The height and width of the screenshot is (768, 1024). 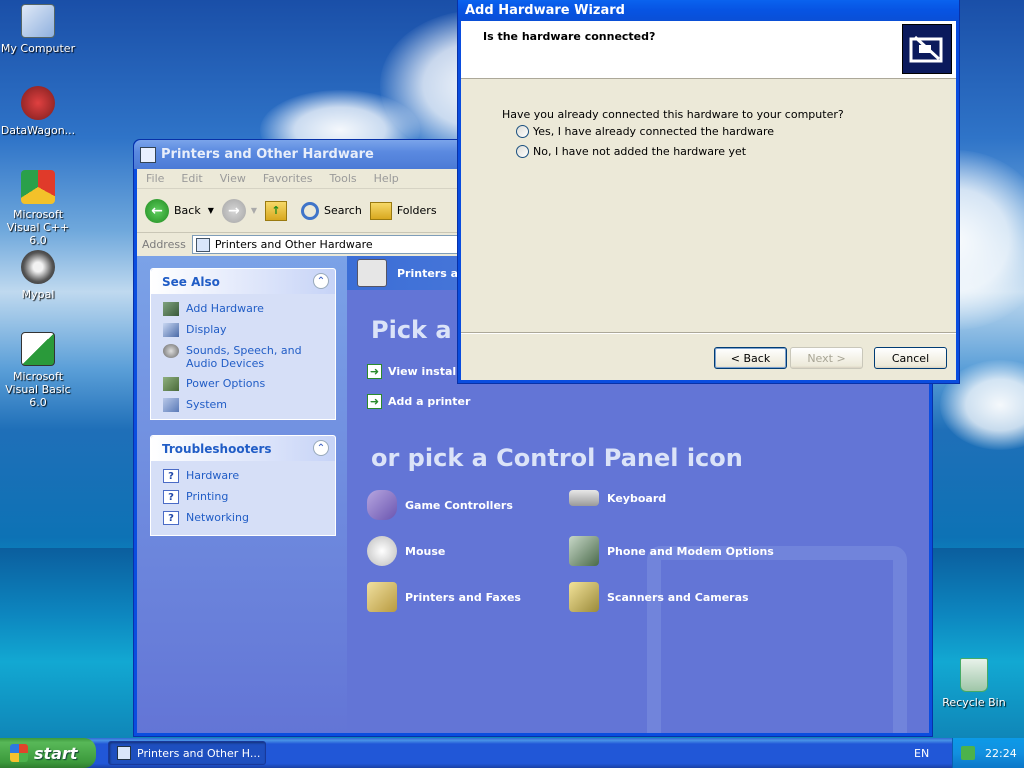 I want to click on back-button: < Back, so click(x=750, y=358).